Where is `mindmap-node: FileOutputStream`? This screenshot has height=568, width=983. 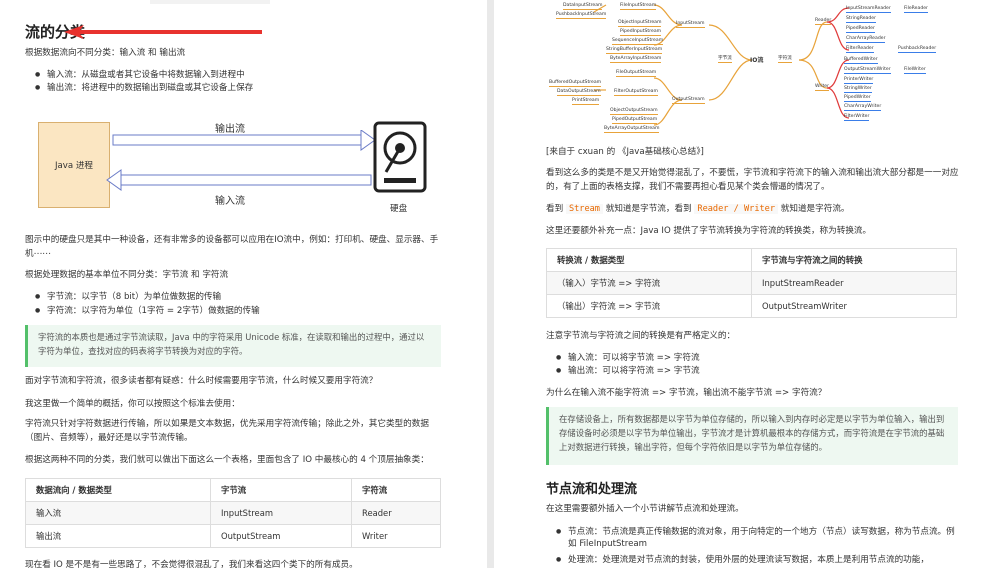 mindmap-node: FileOutputStream is located at coordinates (636, 73).